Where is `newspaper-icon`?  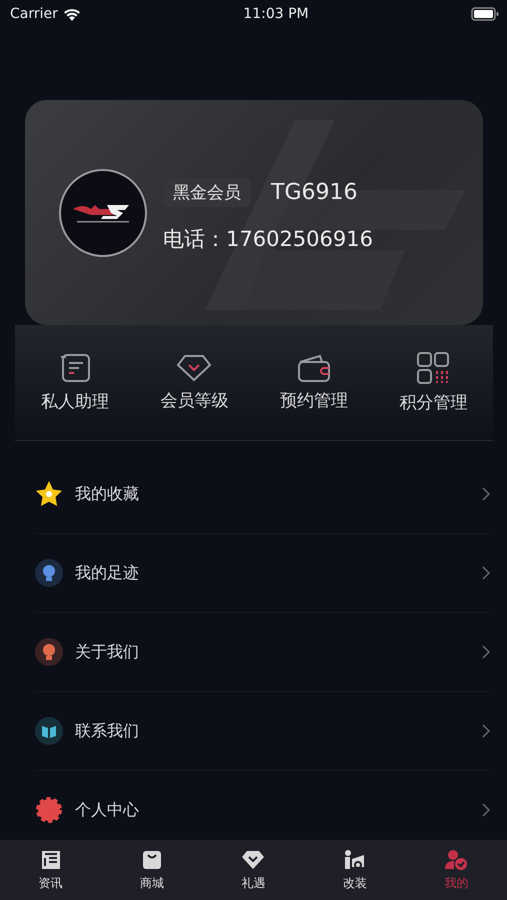 newspaper-icon is located at coordinates (51, 859).